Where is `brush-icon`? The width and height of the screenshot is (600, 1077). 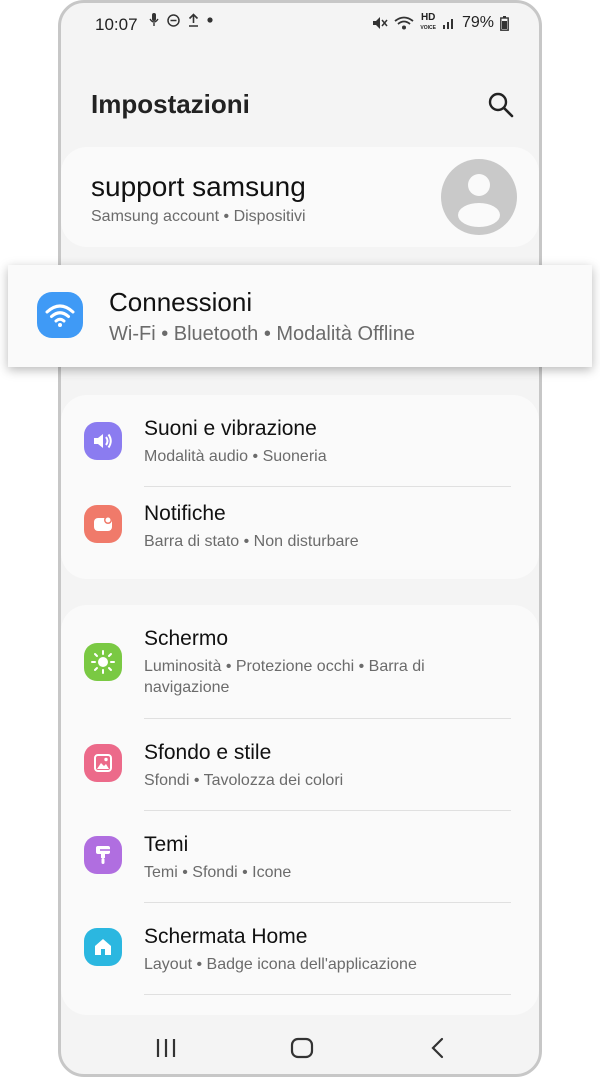 brush-icon is located at coordinates (103, 855).